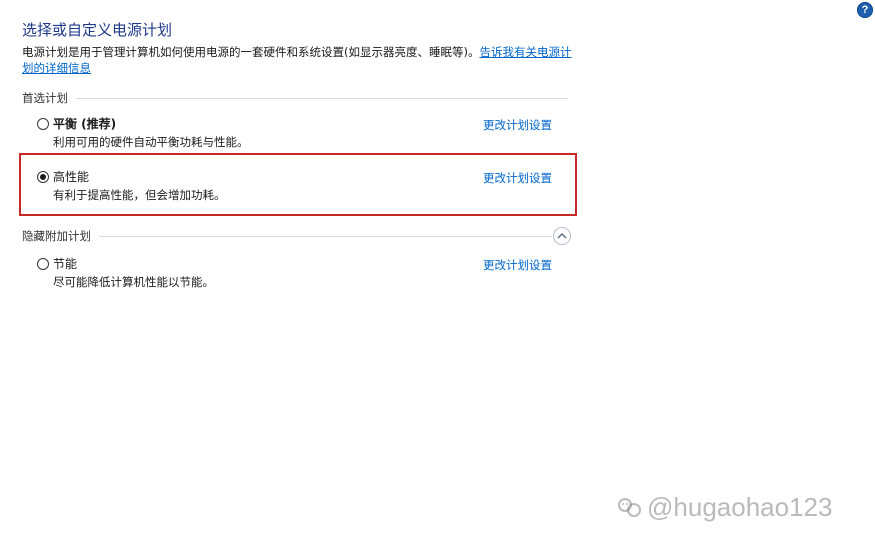  What do you see at coordinates (43, 124) in the screenshot?
I see `radio-balanced` at bounding box center [43, 124].